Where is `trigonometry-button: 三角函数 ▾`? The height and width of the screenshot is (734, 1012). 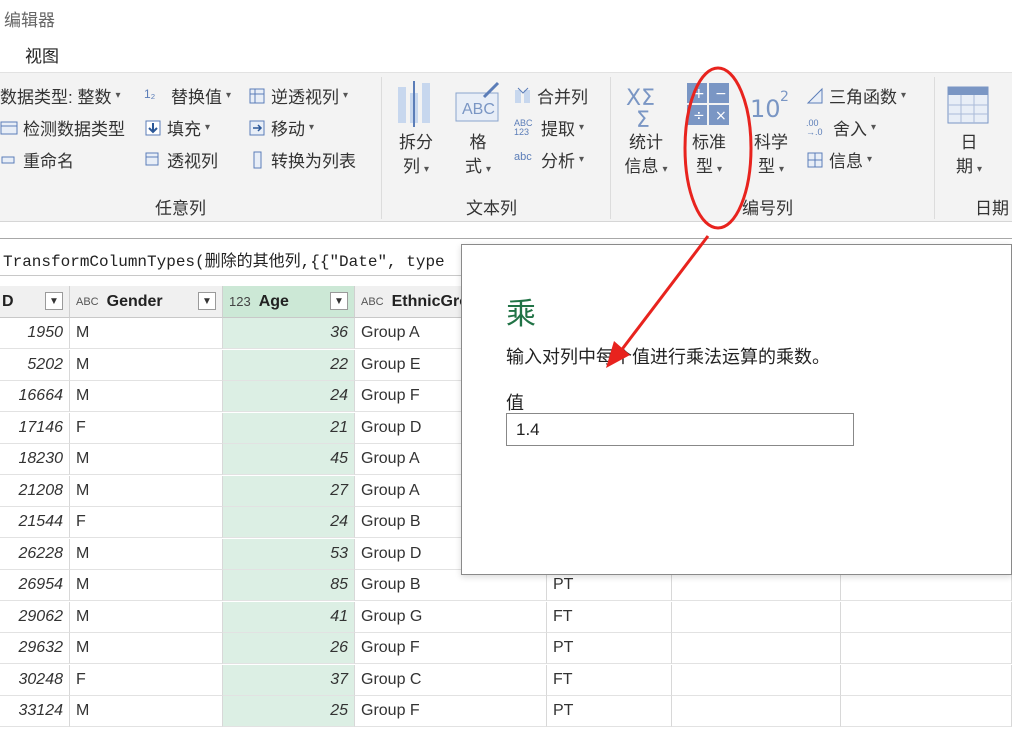 trigonometry-button: 三角函数 ▾ is located at coordinates (856, 95).